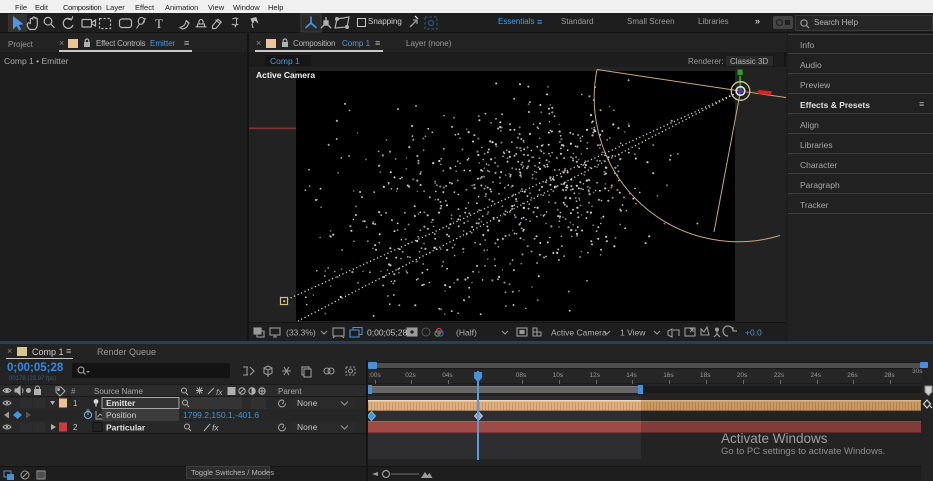 The width and height of the screenshot is (933, 481). What do you see at coordinates (221, 415) in the screenshot?
I see `svg-text: 1799.2,150.1,-401.6` at bounding box center [221, 415].